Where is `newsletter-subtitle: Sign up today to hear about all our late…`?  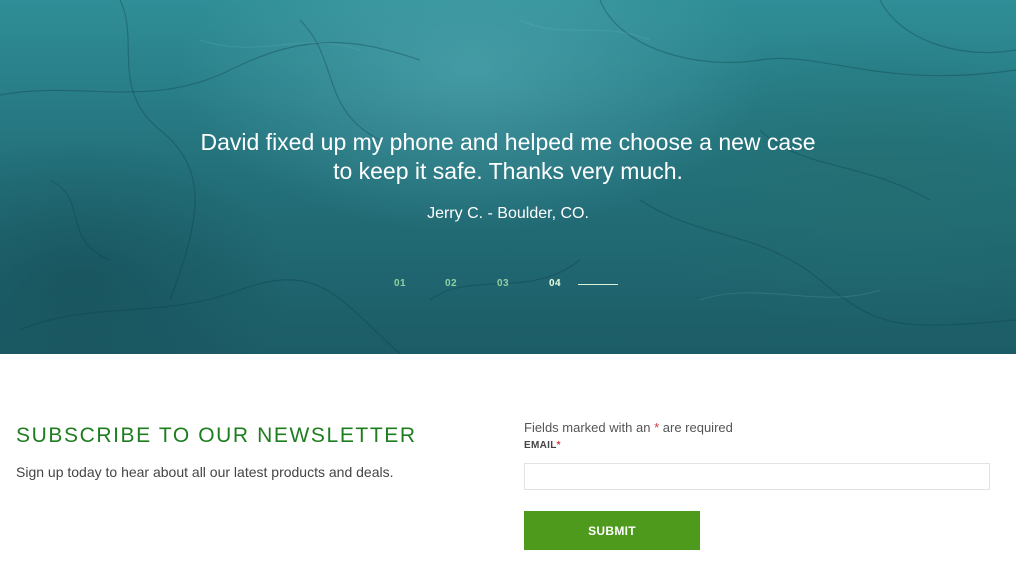
newsletter-subtitle: Sign up today to hear about all our late… is located at coordinates (205, 472).